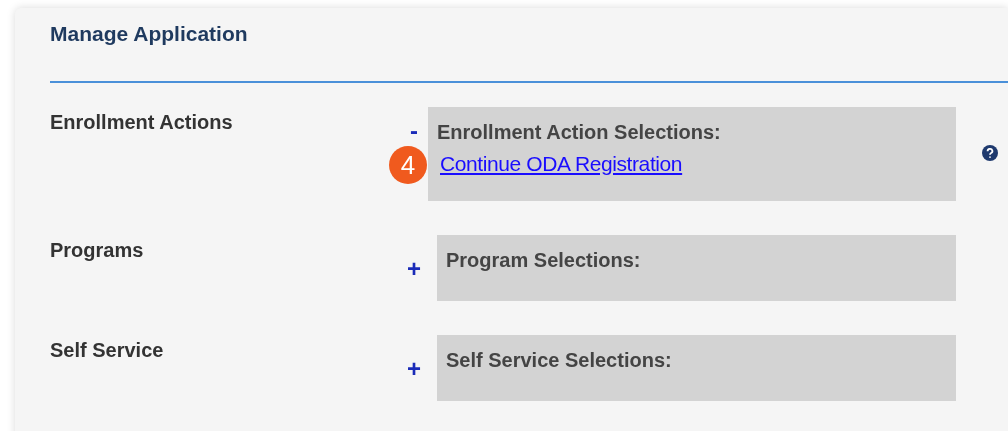 The image size is (1008, 431). I want to click on row-label: Programs, so click(97, 250).